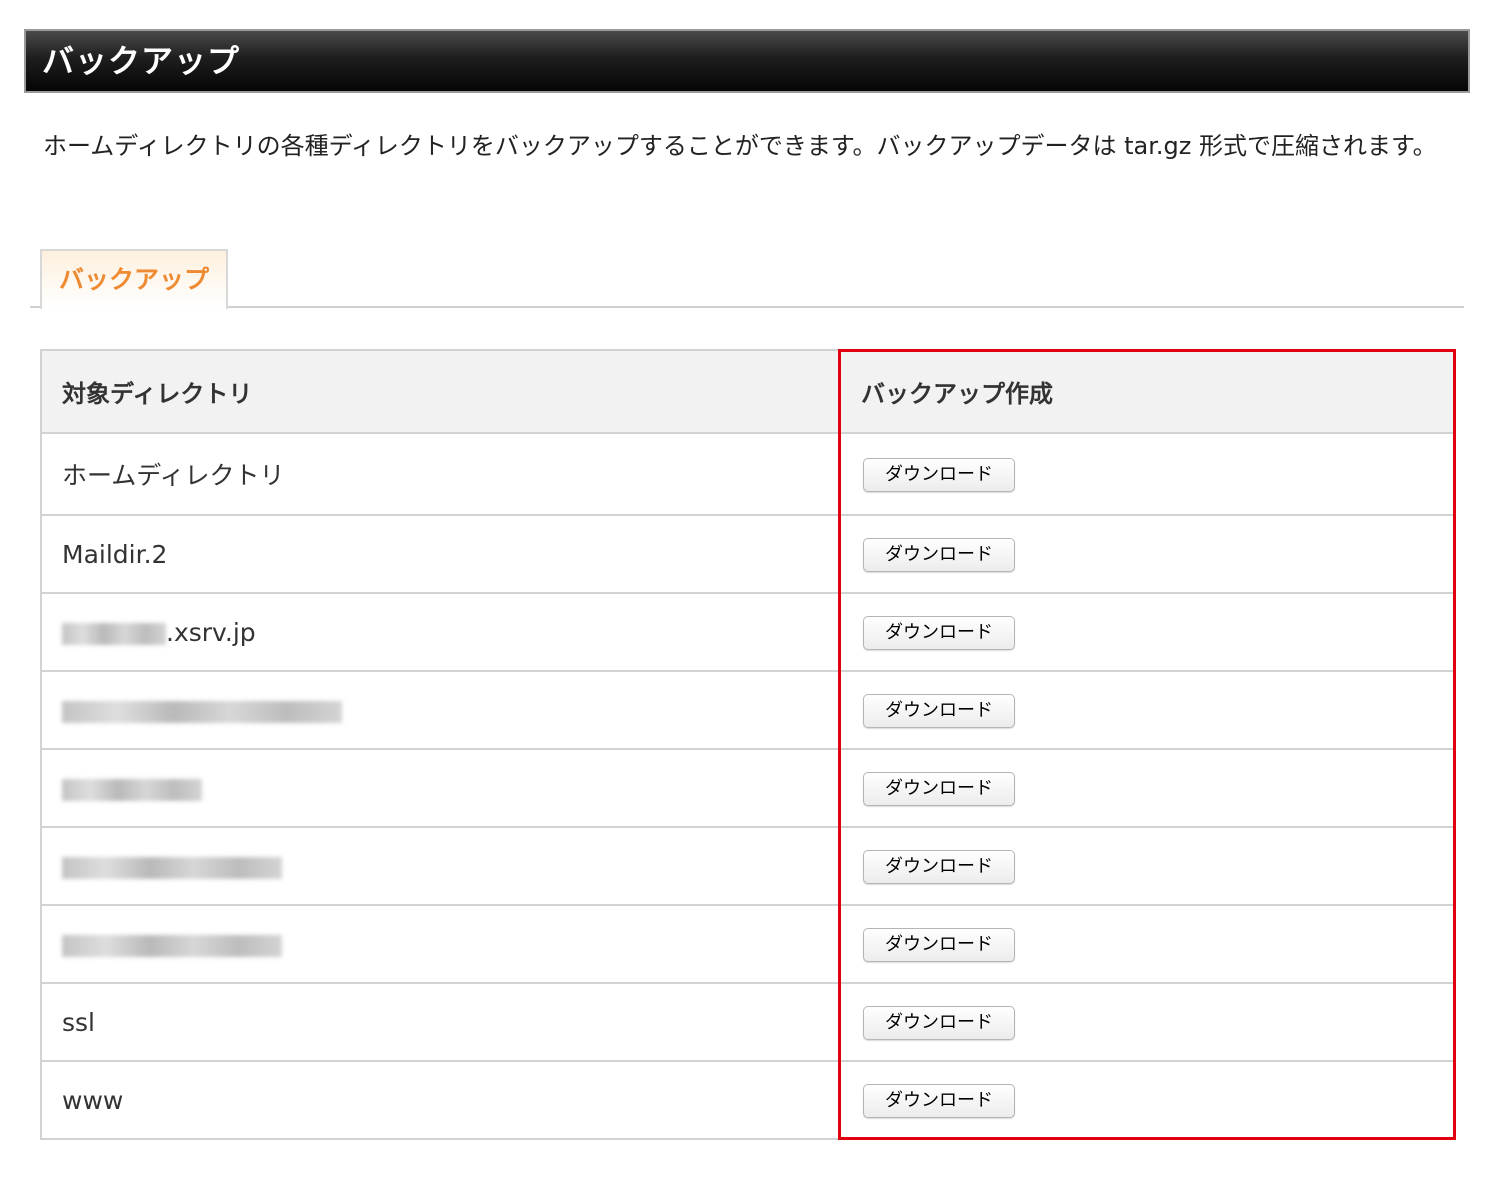 This screenshot has width=1500, height=1180. I want to click on page-title: バックアップ, so click(141, 61).